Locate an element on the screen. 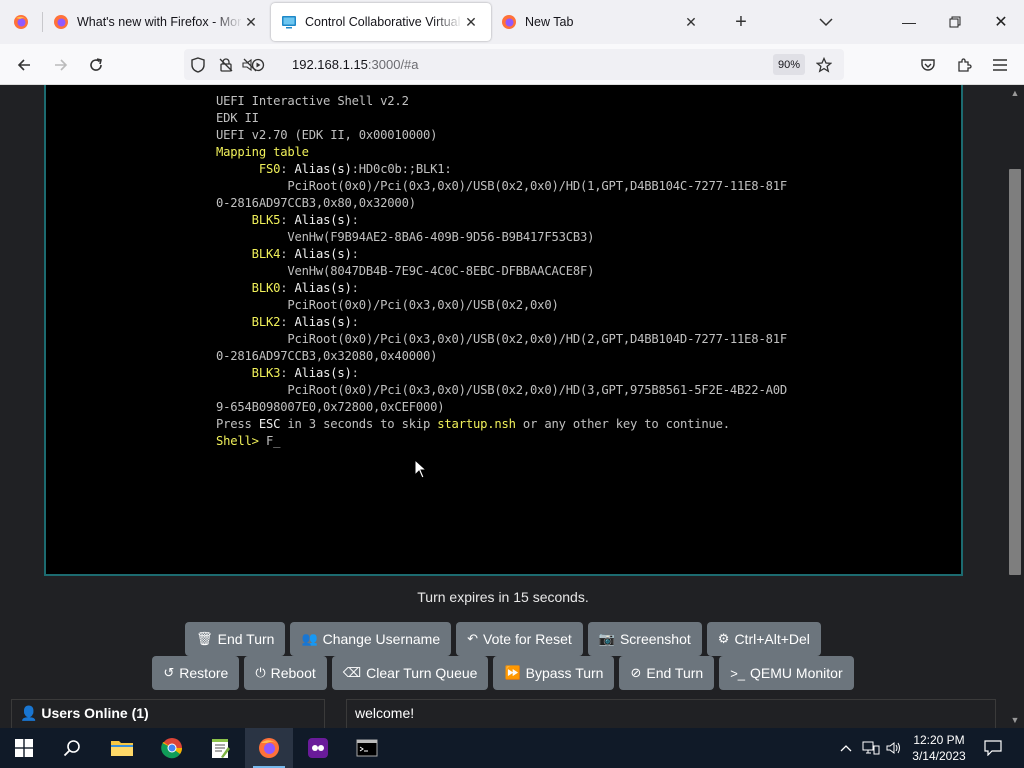 The width and height of the screenshot is (1024, 768). notification-icon is located at coordinates (993, 748).